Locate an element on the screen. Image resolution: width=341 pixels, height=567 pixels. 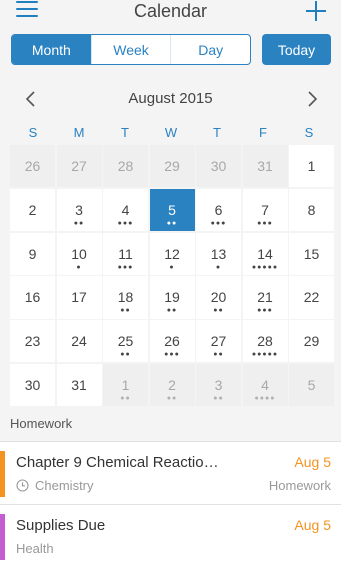
day-number: 30 is located at coordinates (218, 166).